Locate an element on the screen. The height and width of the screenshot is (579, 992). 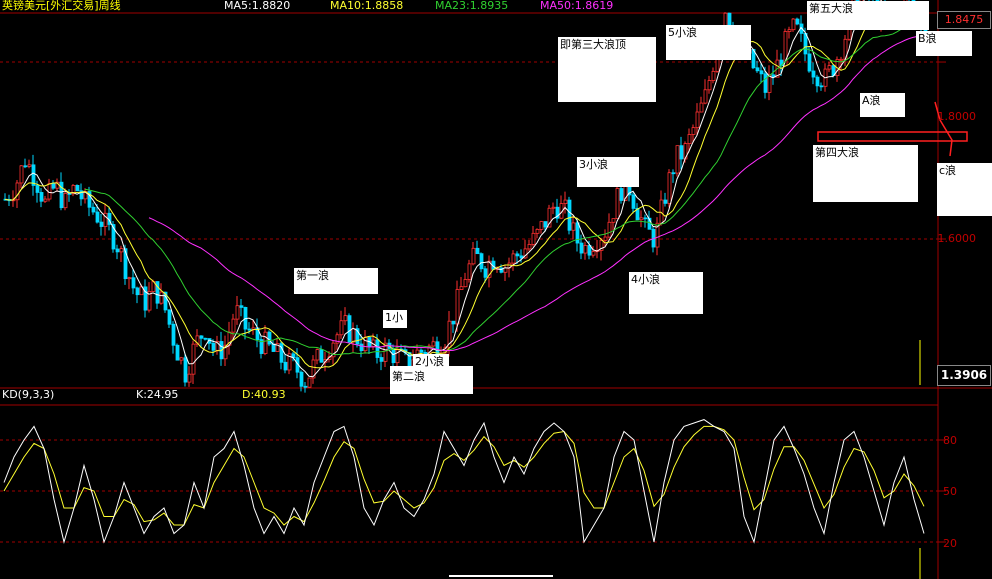
ma5-label: MA5:1.8820 is located at coordinates (257, 6).